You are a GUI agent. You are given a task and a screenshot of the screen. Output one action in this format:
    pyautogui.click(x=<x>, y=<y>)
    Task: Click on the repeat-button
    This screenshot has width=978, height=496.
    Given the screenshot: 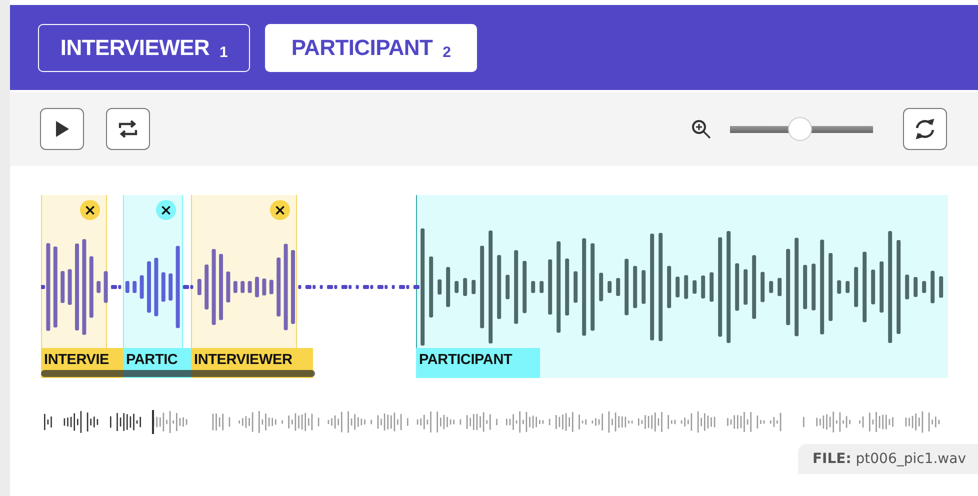 What is the action you would take?
    pyautogui.click(x=128, y=129)
    